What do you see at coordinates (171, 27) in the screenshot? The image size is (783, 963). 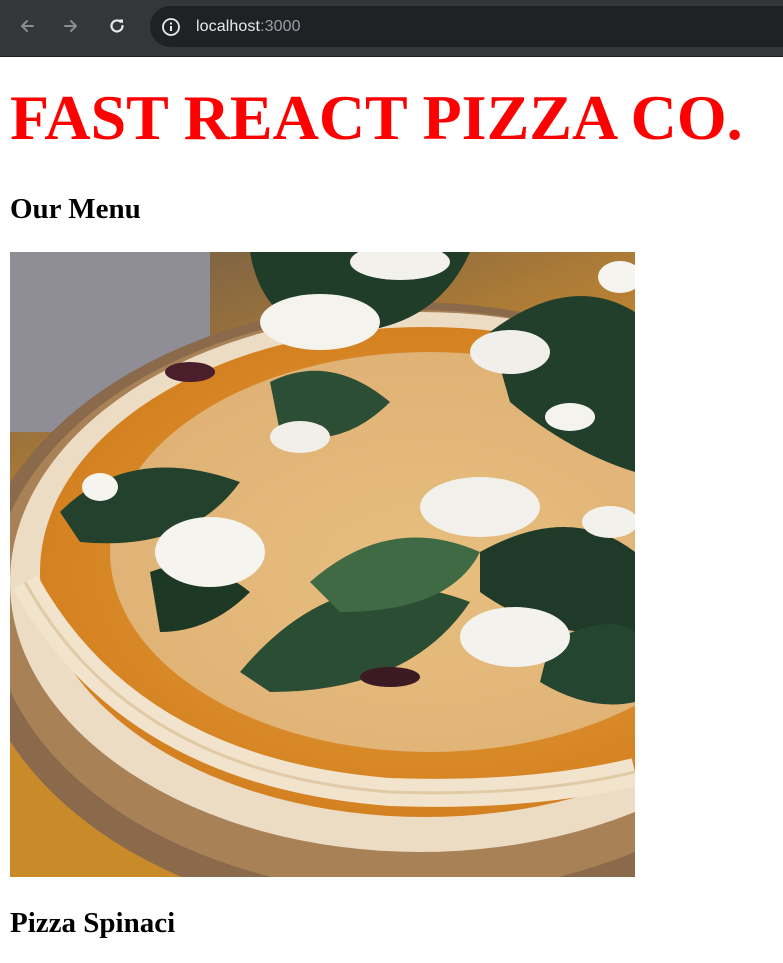 I see `info-icon` at bounding box center [171, 27].